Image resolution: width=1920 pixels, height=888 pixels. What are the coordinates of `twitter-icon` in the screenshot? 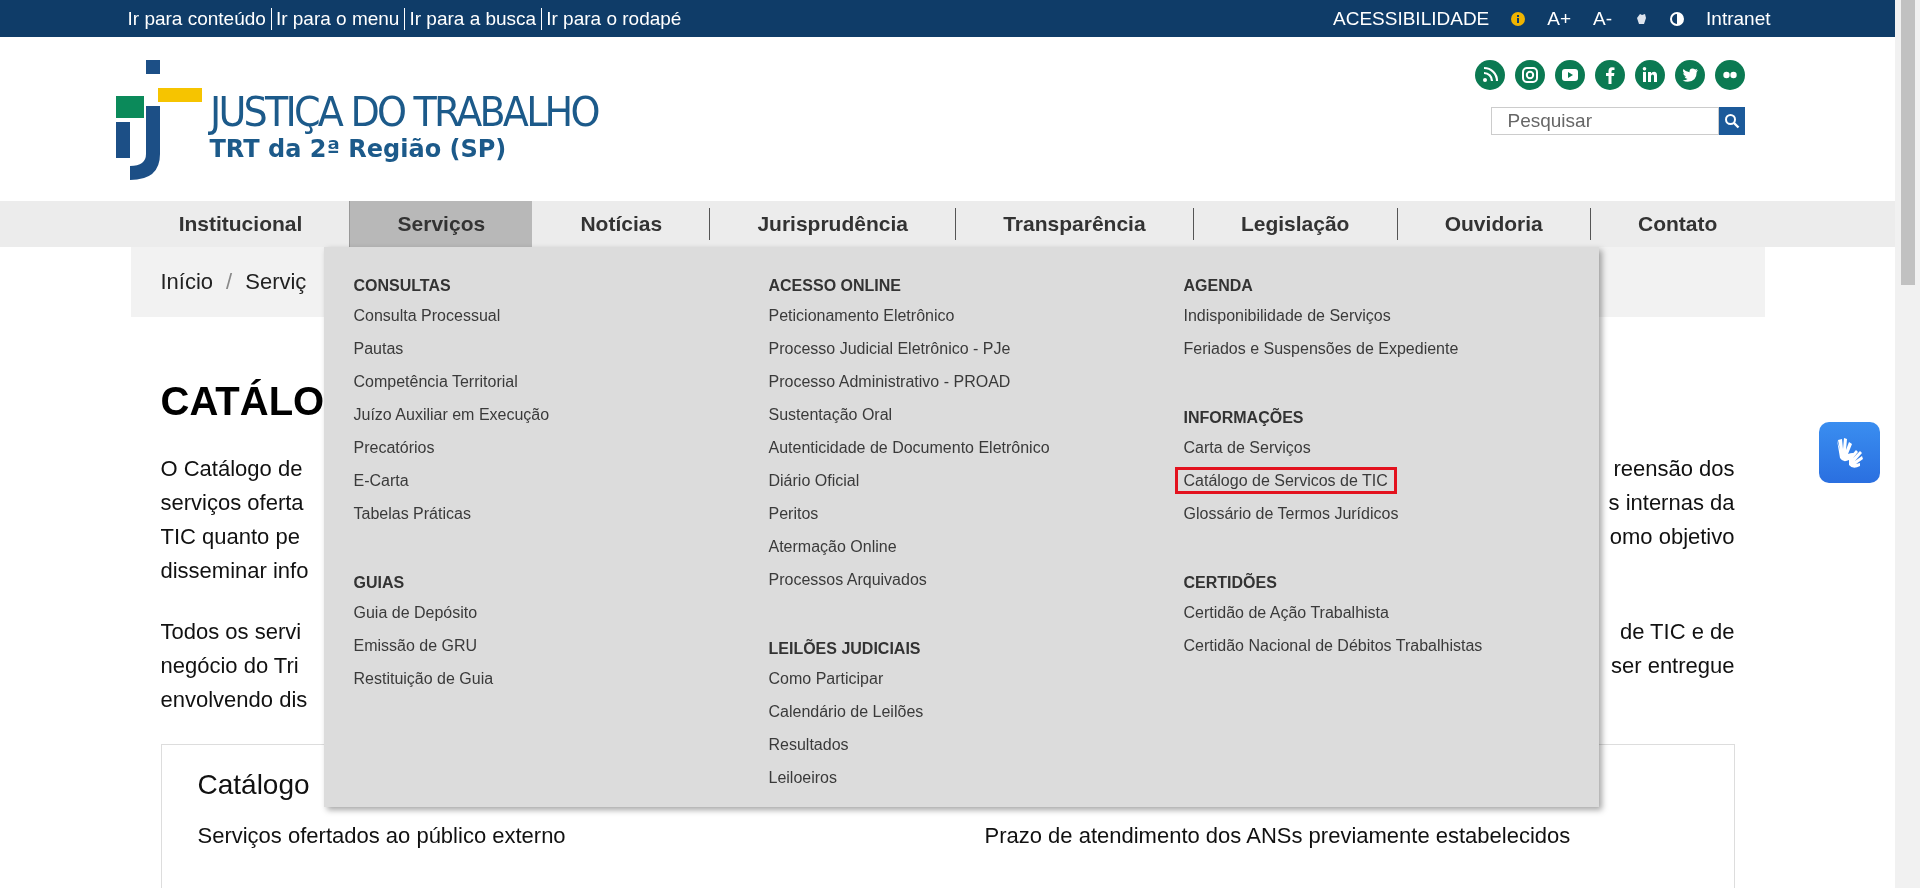 It's located at (1689, 75).